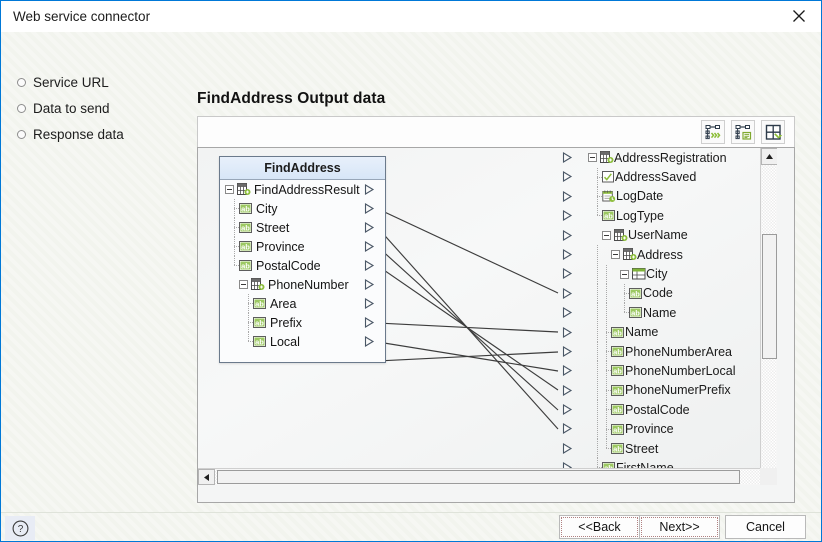  Describe the element at coordinates (669, 215) in the screenshot. I see `dest-node-logtype: ab LogType` at that location.